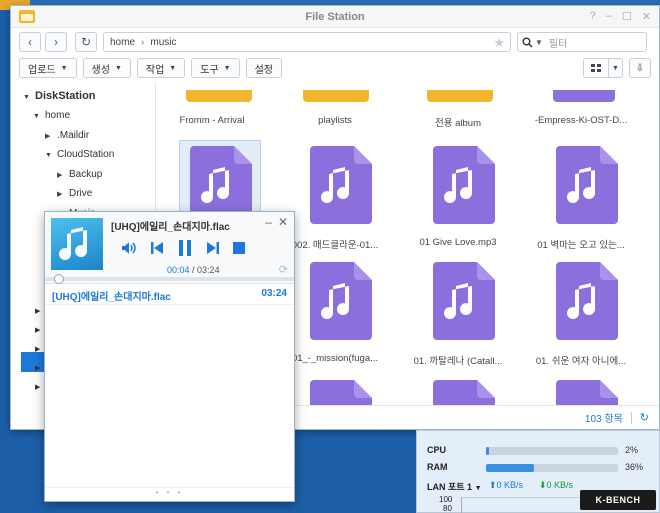 This screenshot has width=660, height=513. What do you see at coordinates (111, 297) in the screenshot?
I see `playlist-track-name: [UHQ]에일리_손대지마.flac` at bounding box center [111, 297].